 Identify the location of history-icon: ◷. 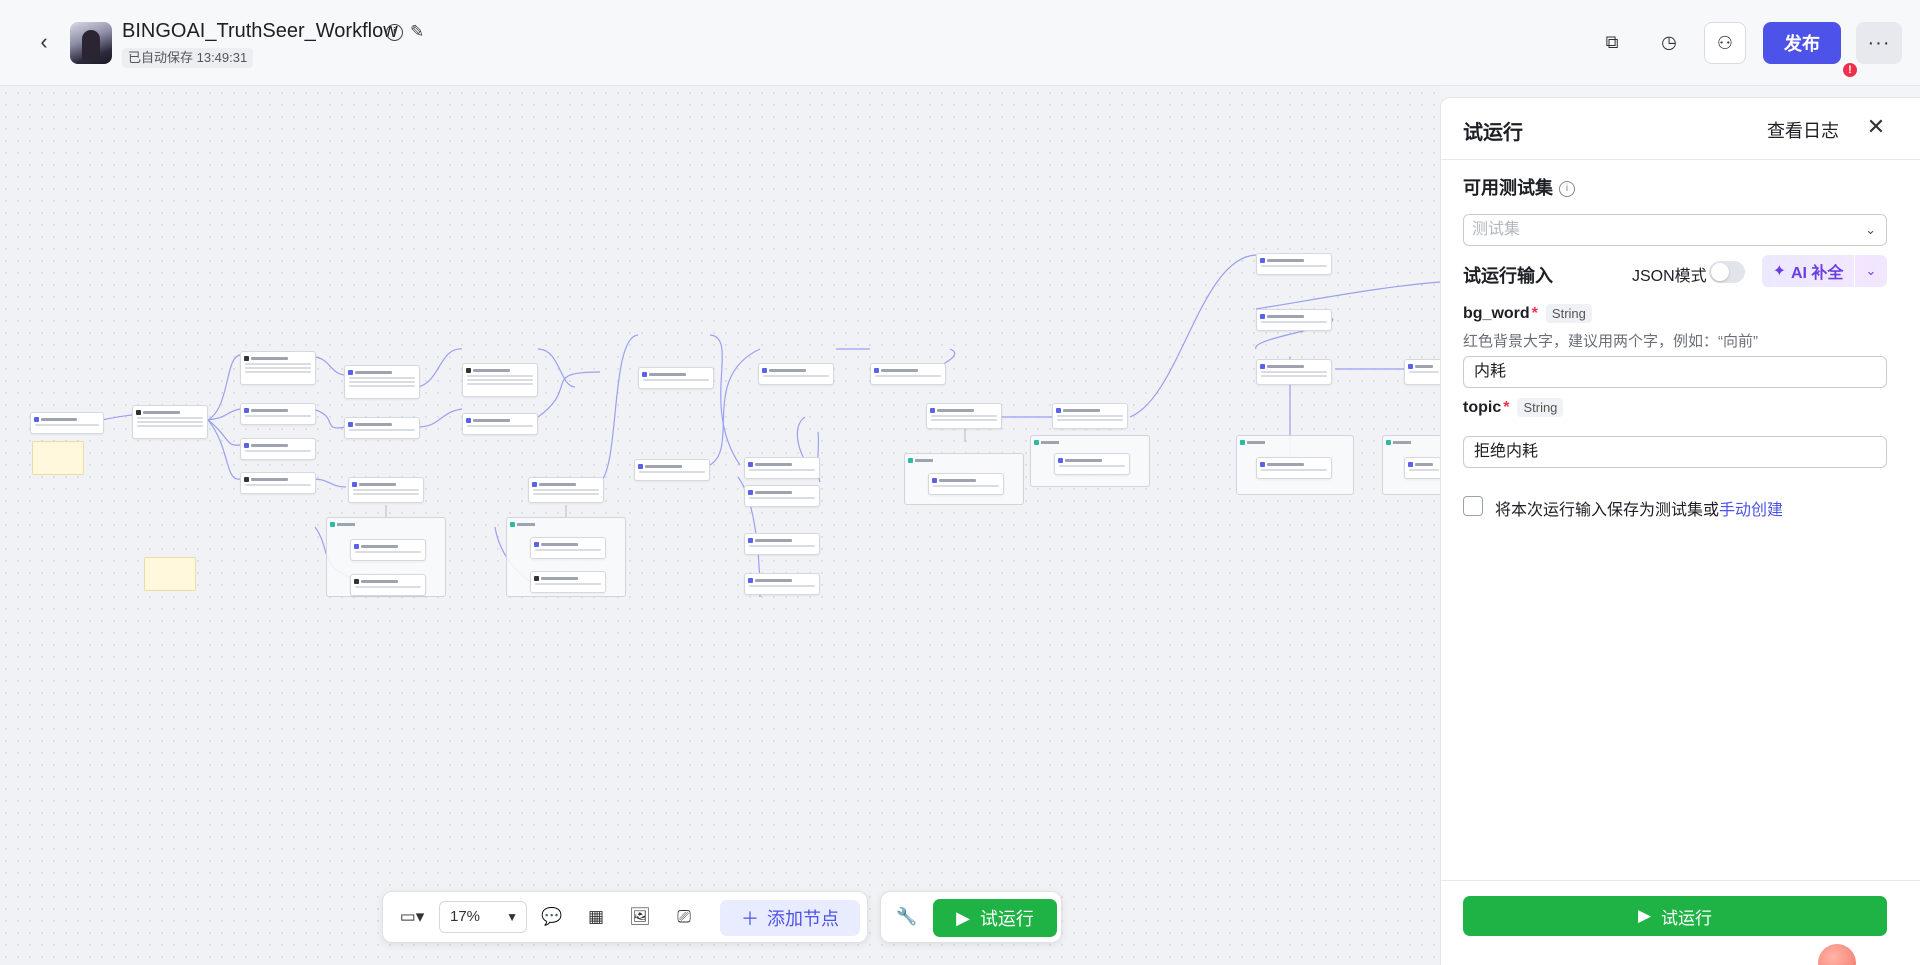
(1669, 42).